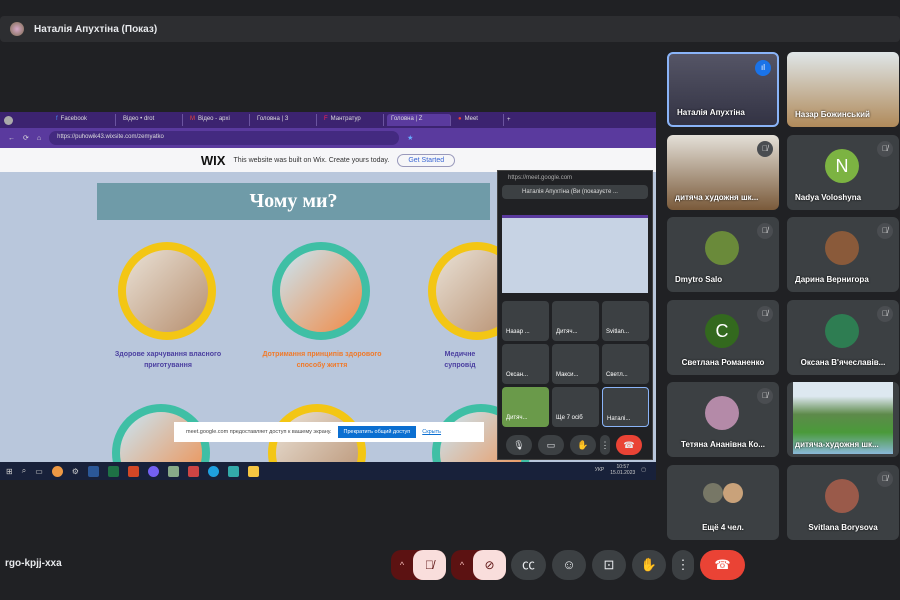 The height and width of the screenshot is (600, 900). I want to click on more-options-button: ⋮, so click(683, 565).